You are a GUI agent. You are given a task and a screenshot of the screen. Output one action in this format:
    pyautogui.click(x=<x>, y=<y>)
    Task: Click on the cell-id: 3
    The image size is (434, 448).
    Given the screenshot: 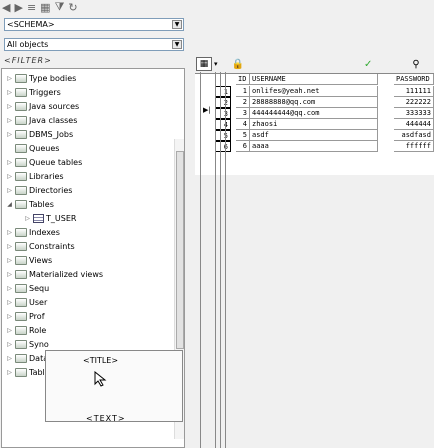 What is the action you would take?
    pyautogui.click(x=243, y=113)
    